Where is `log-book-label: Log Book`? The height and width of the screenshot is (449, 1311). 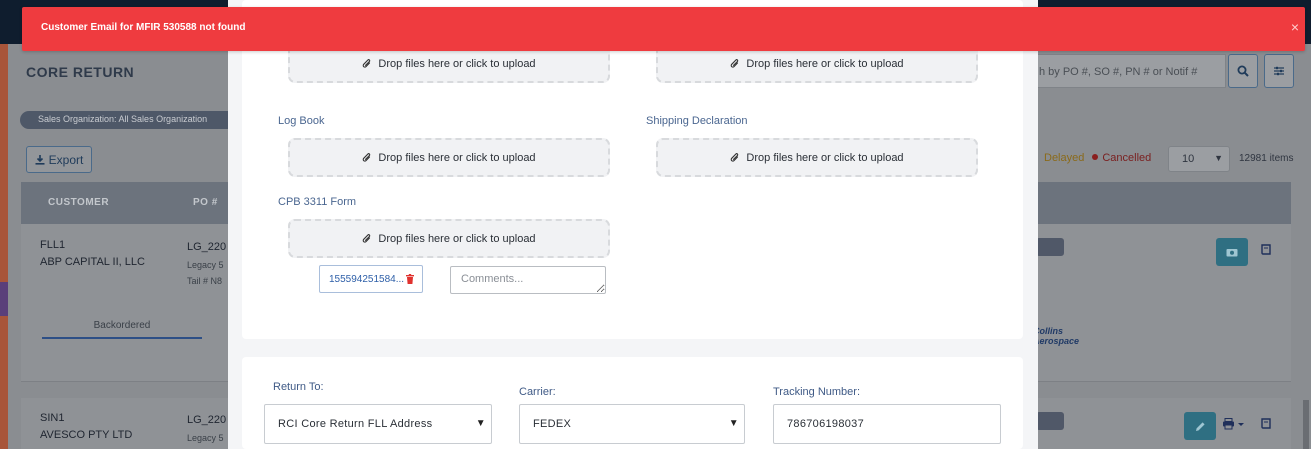 log-book-label: Log Book is located at coordinates (301, 121).